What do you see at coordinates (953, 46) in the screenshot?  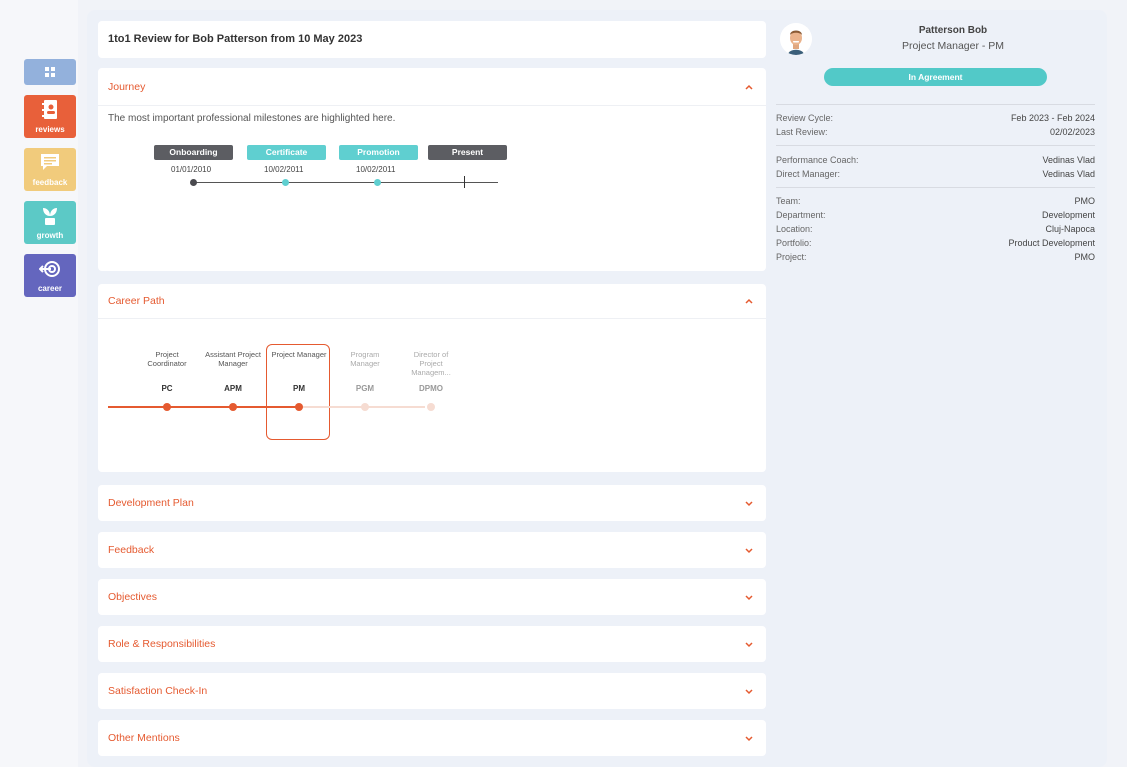 I see `profile-role: Project Manager - PM` at bounding box center [953, 46].